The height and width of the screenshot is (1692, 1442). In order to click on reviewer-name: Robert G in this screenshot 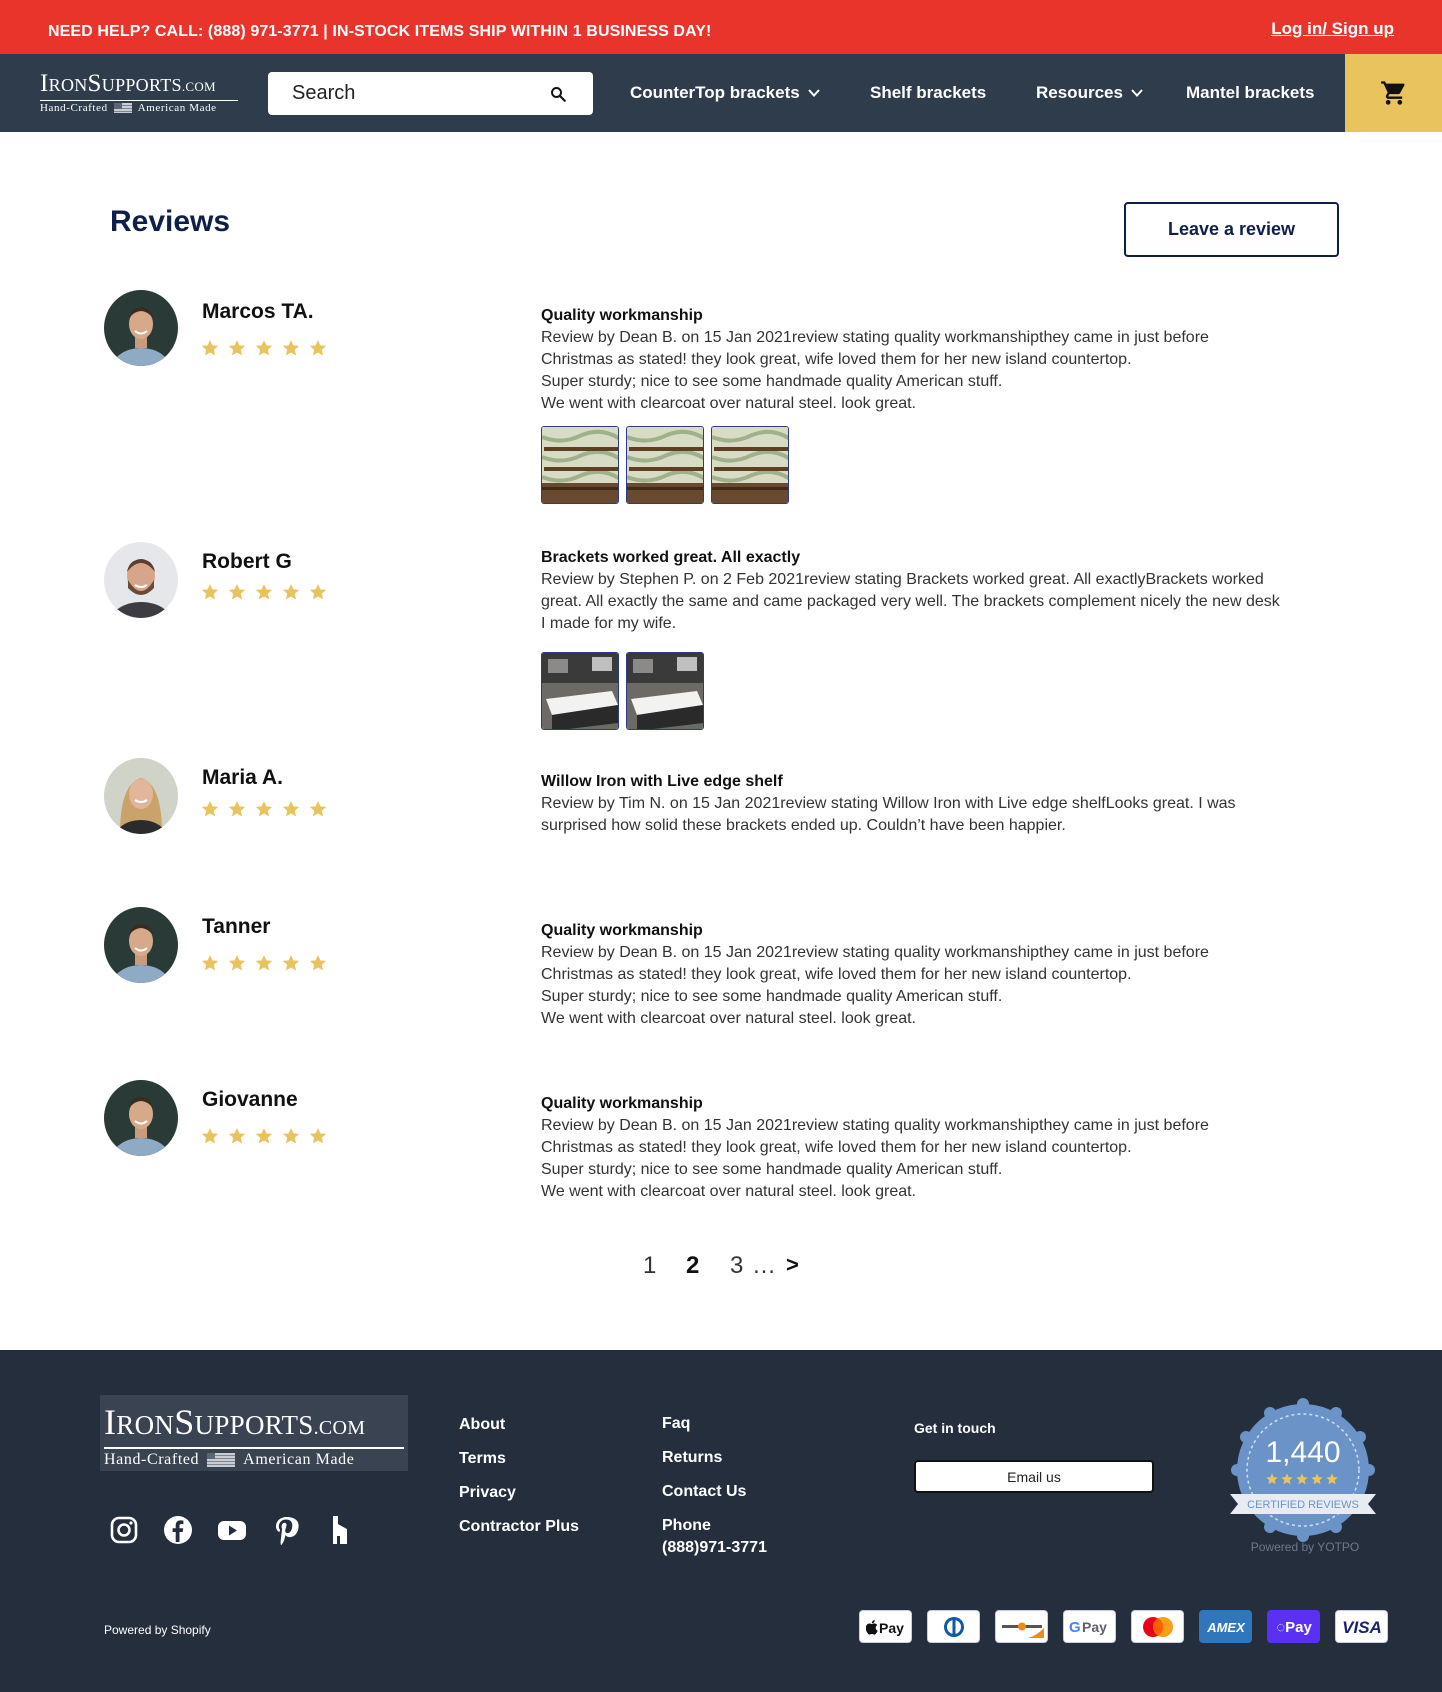, I will do `click(247, 561)`.